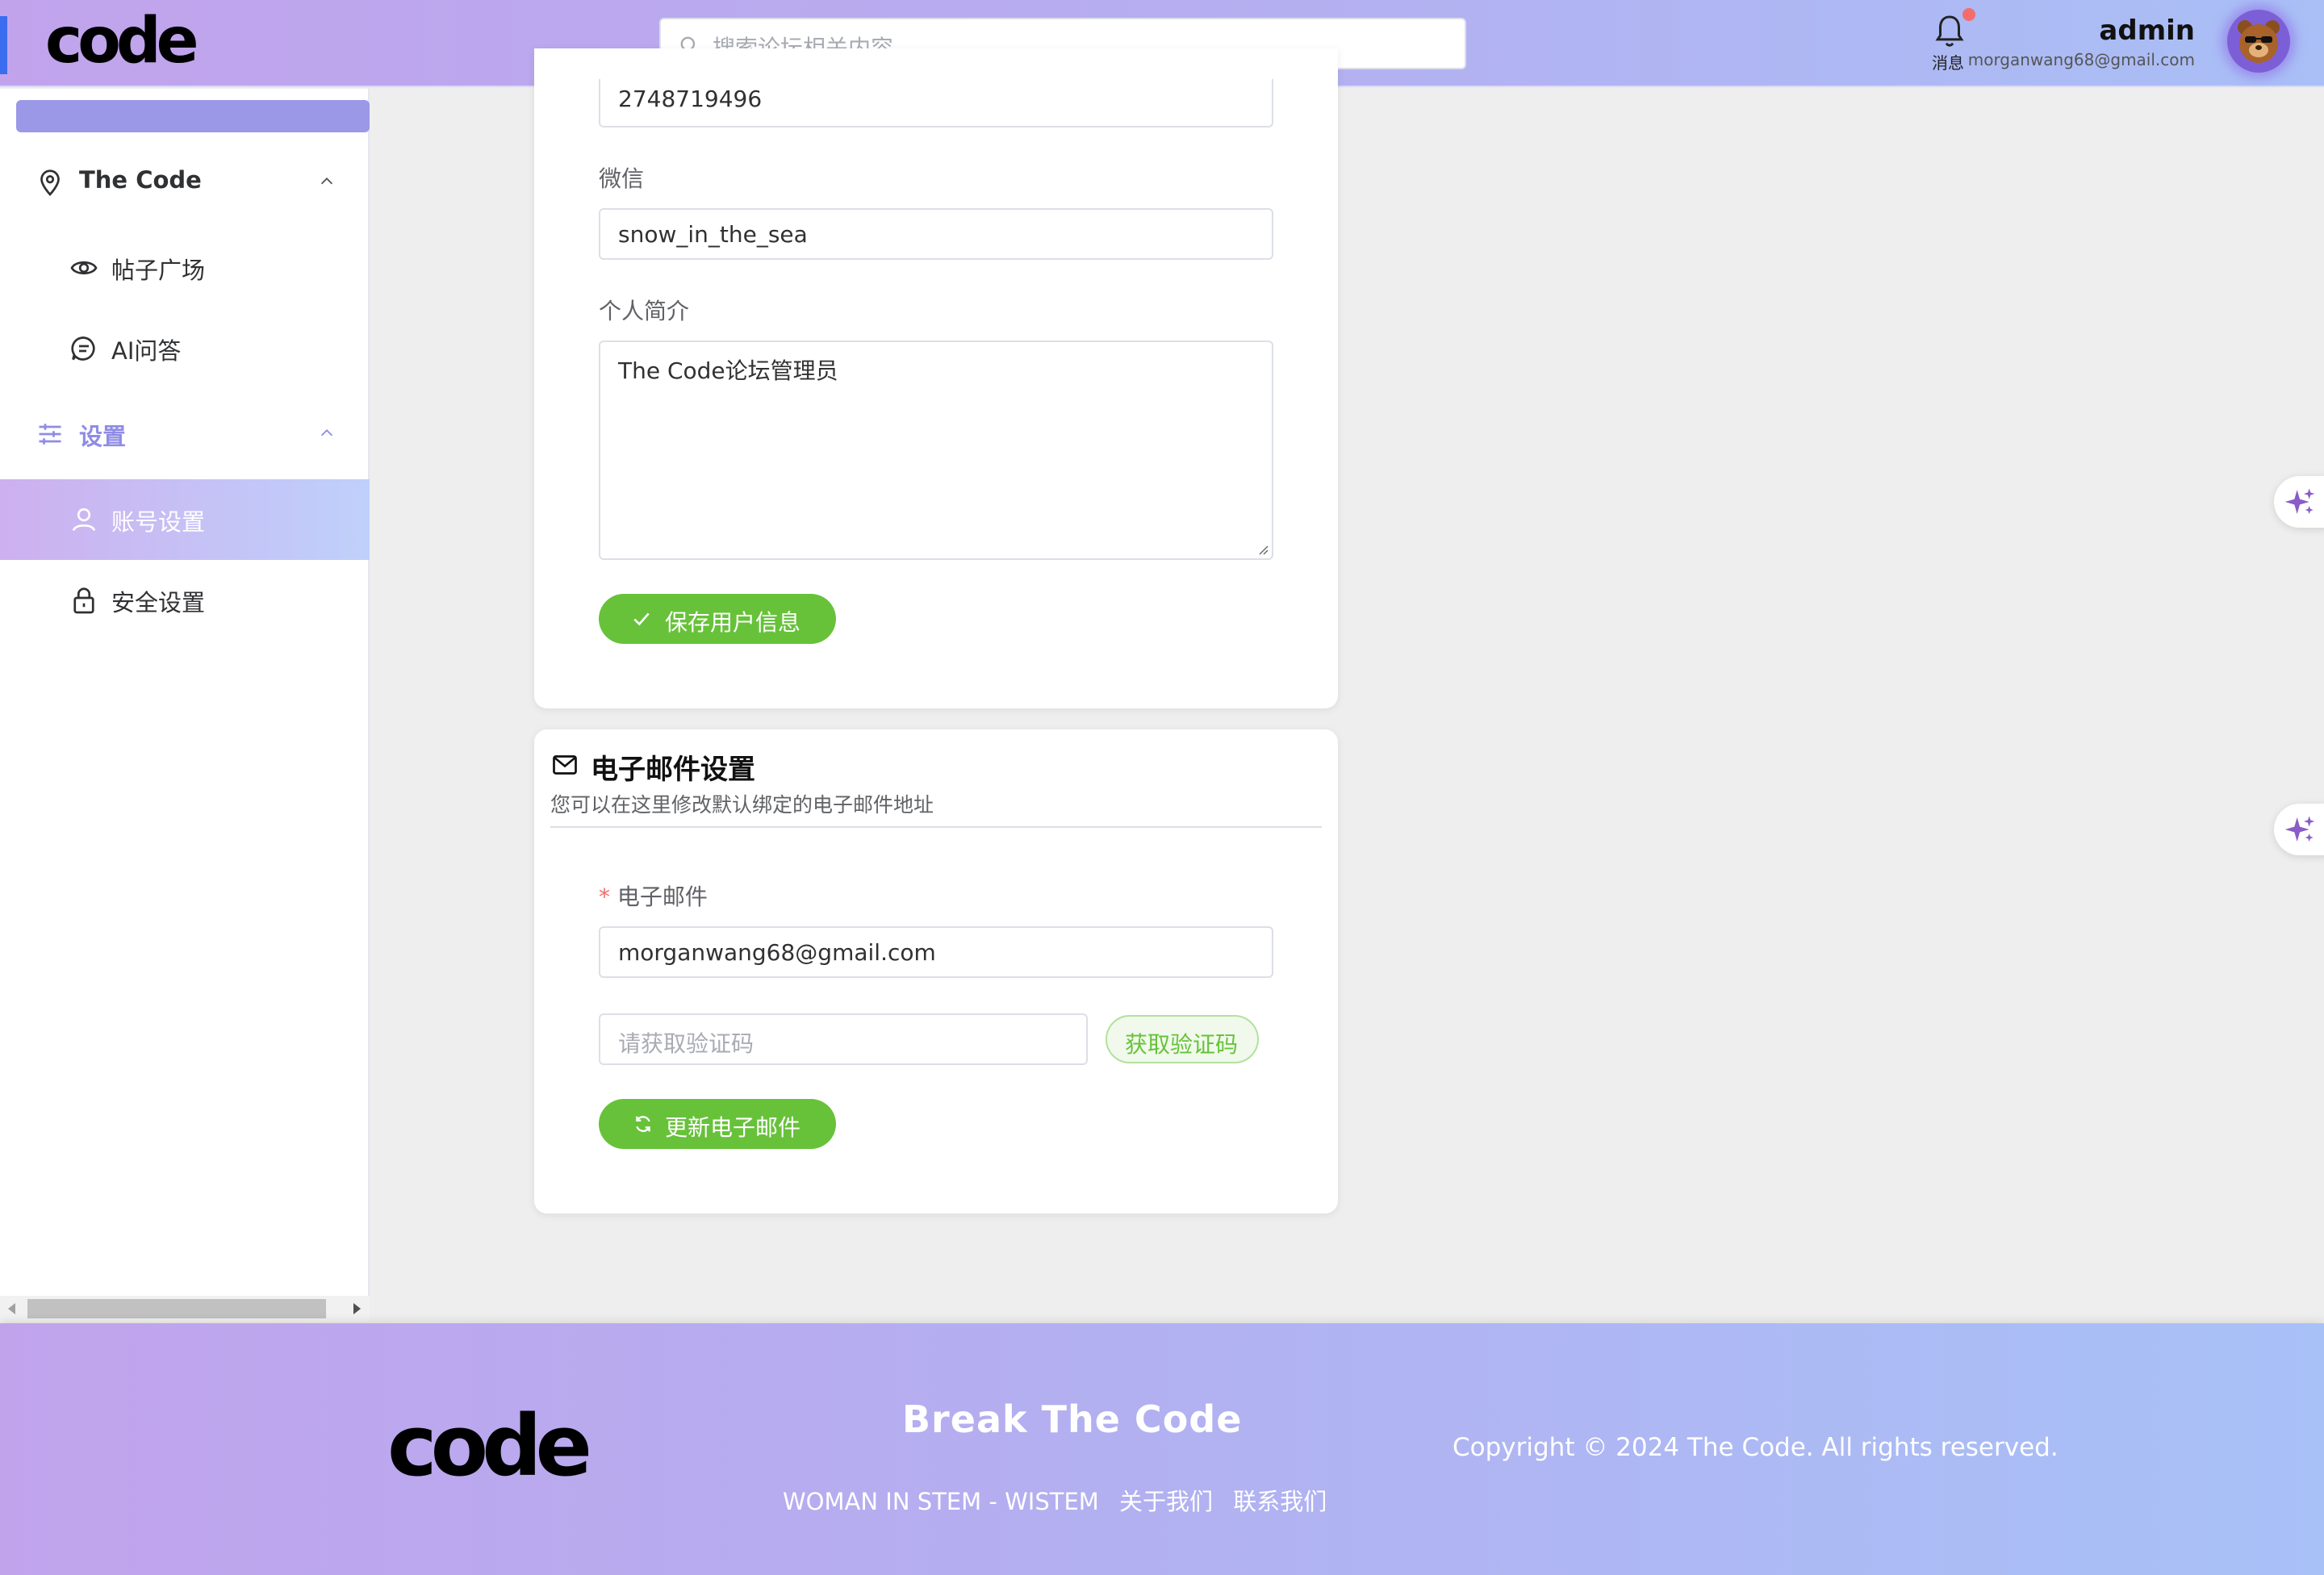 The height and width of the screenshot is (1575, 2324). What do you see at coordinates (777, 953) in the screenshot?
I see `email-value: morganwang68@gmail.com` at bounding box center [777, 953].